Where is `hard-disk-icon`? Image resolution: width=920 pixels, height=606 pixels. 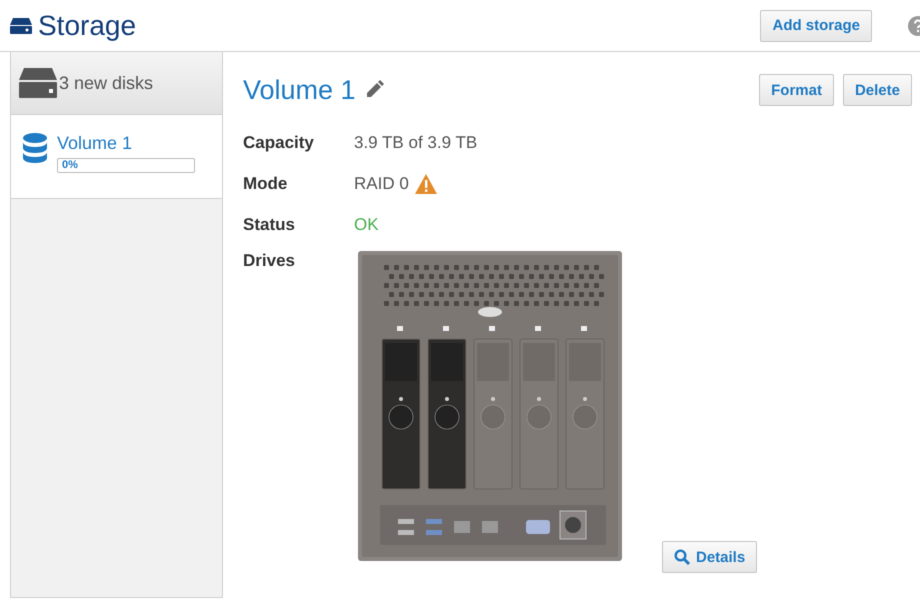 hard-disk-icon is located at coordinates (38, 83).